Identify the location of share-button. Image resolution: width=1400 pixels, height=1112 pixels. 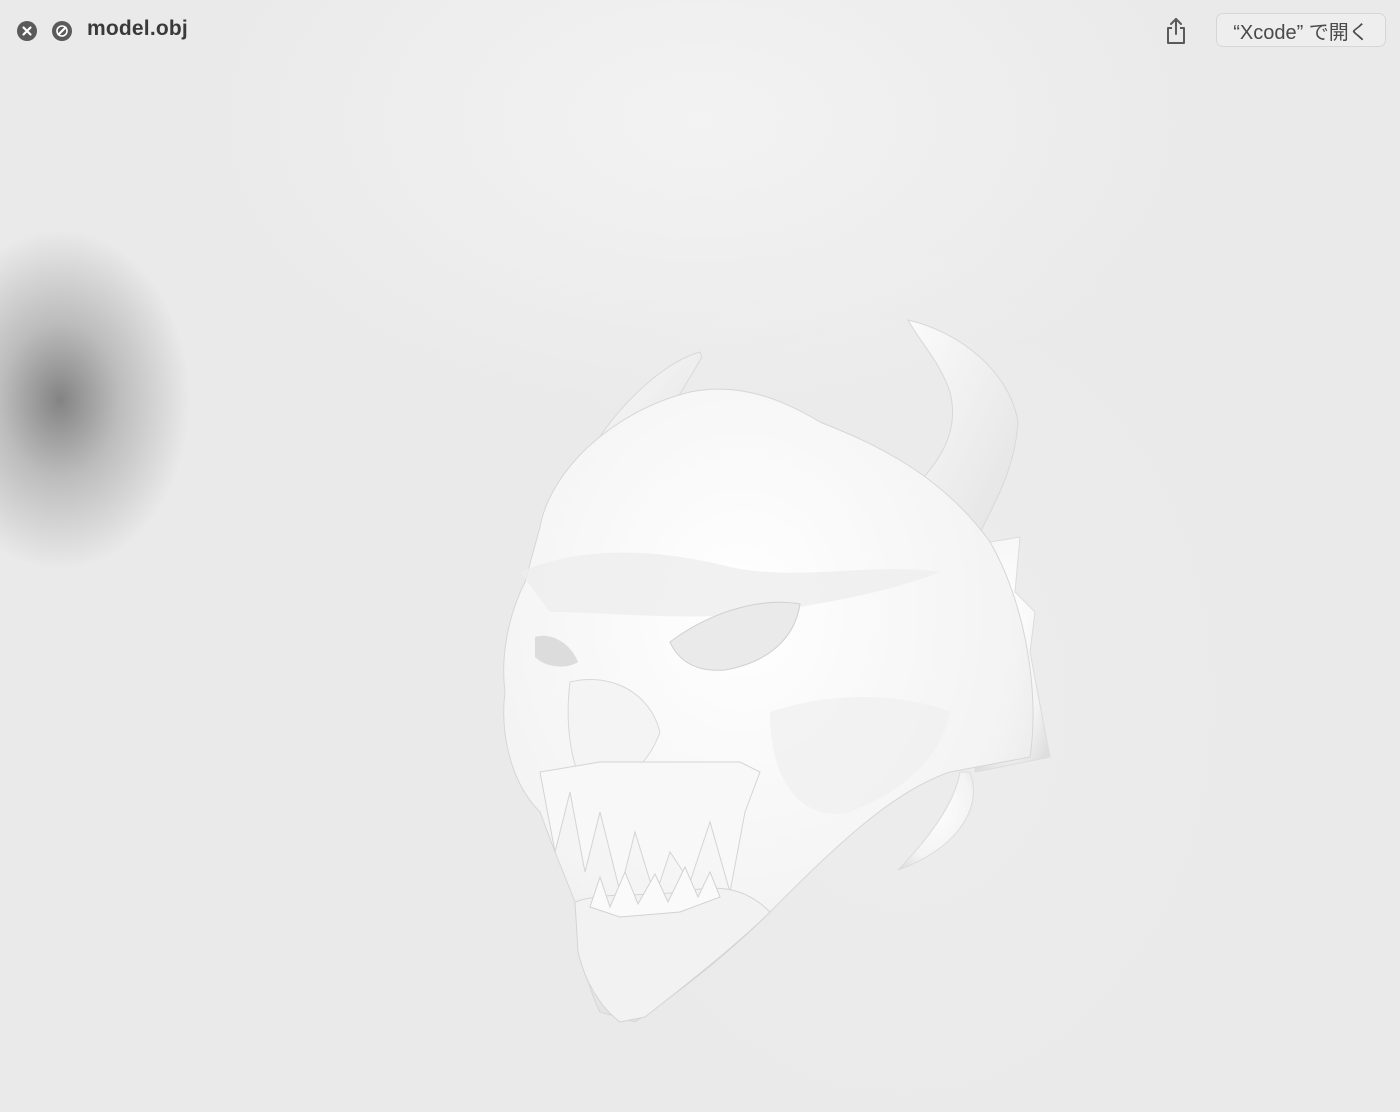
(1176, 31).